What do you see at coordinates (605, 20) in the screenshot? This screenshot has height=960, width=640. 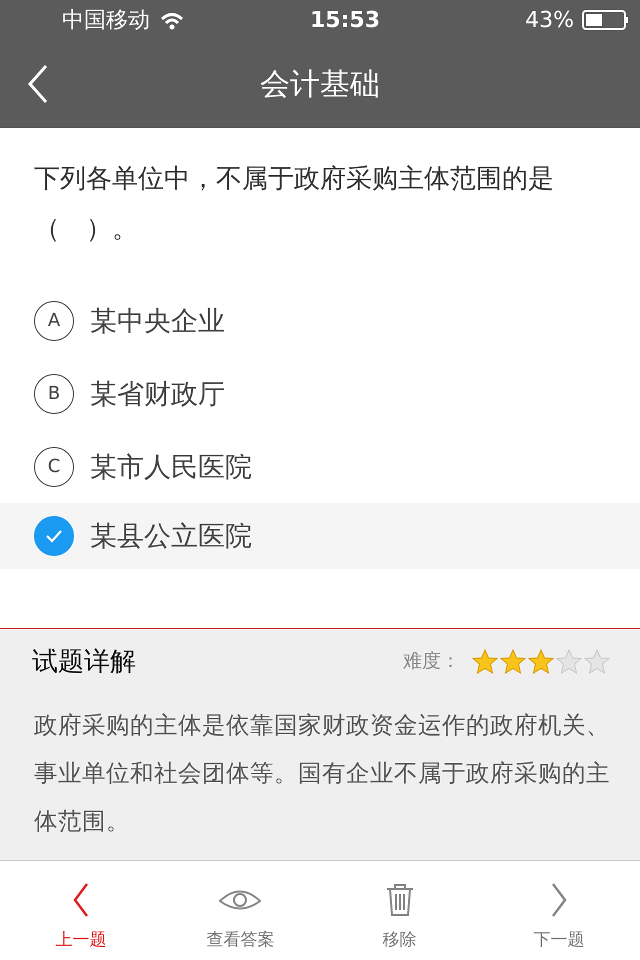 I see `battery-icon` at bounding box center [605, 20].